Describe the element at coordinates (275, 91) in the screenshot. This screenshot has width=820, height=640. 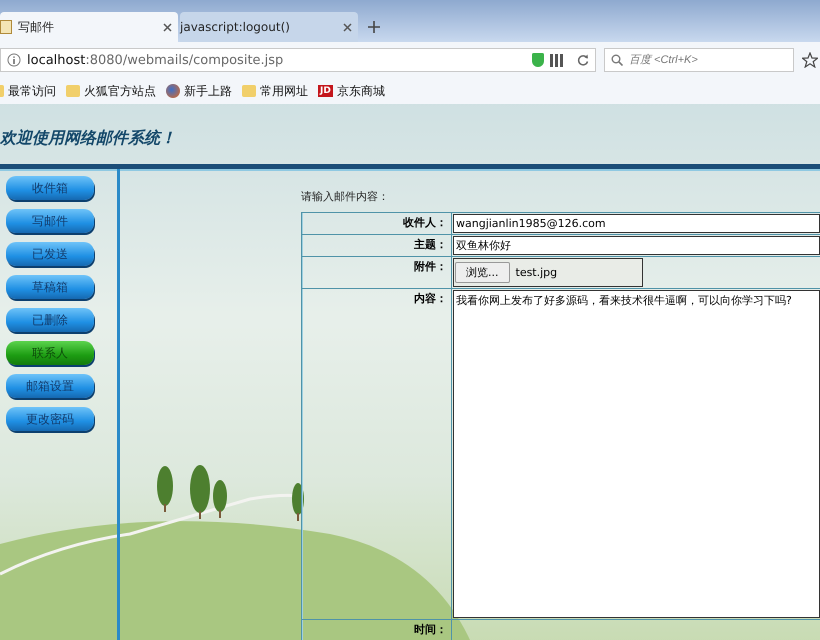
I see `bookmark-item: 常用网址` at that location.